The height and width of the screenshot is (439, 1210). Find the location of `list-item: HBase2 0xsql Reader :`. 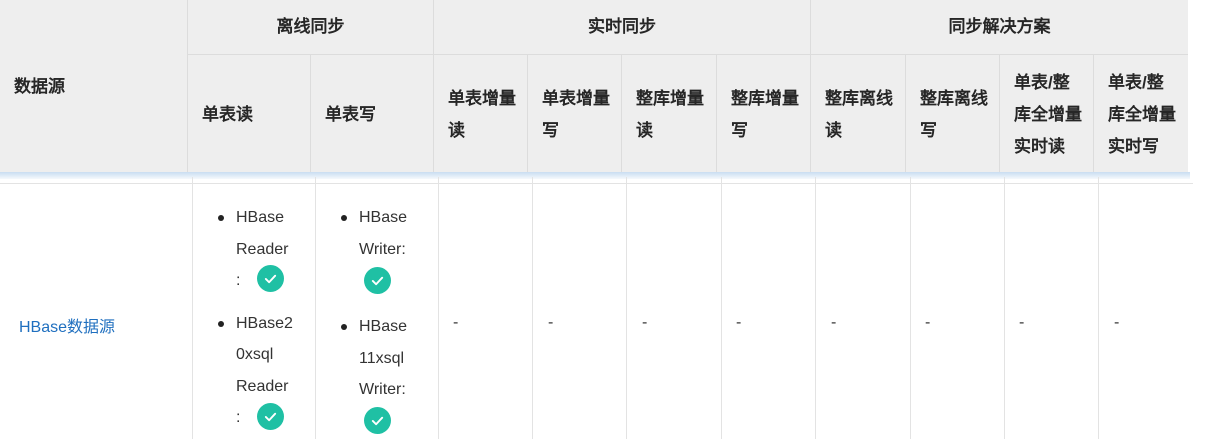

list-item: HBase2 0xsql Reader : is located at coordinates (262, 371).